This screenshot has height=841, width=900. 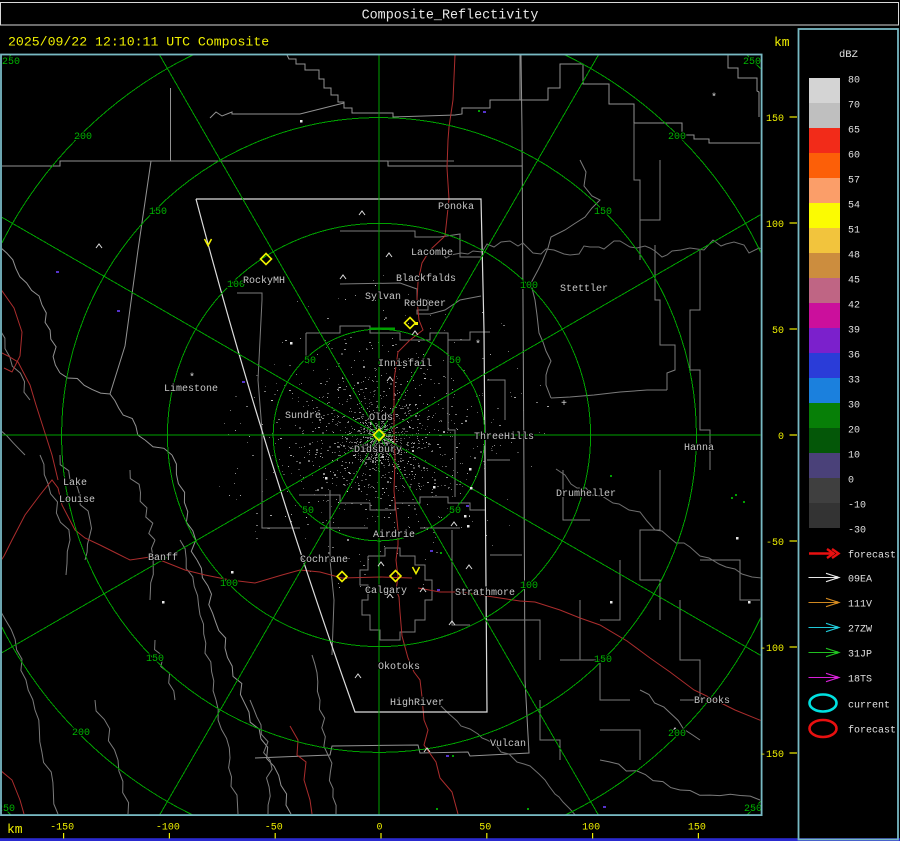 What do you see at coordinates (854, 281) in the screenshot?
I see `svg-text: 45` at bounding box center [854, 281].